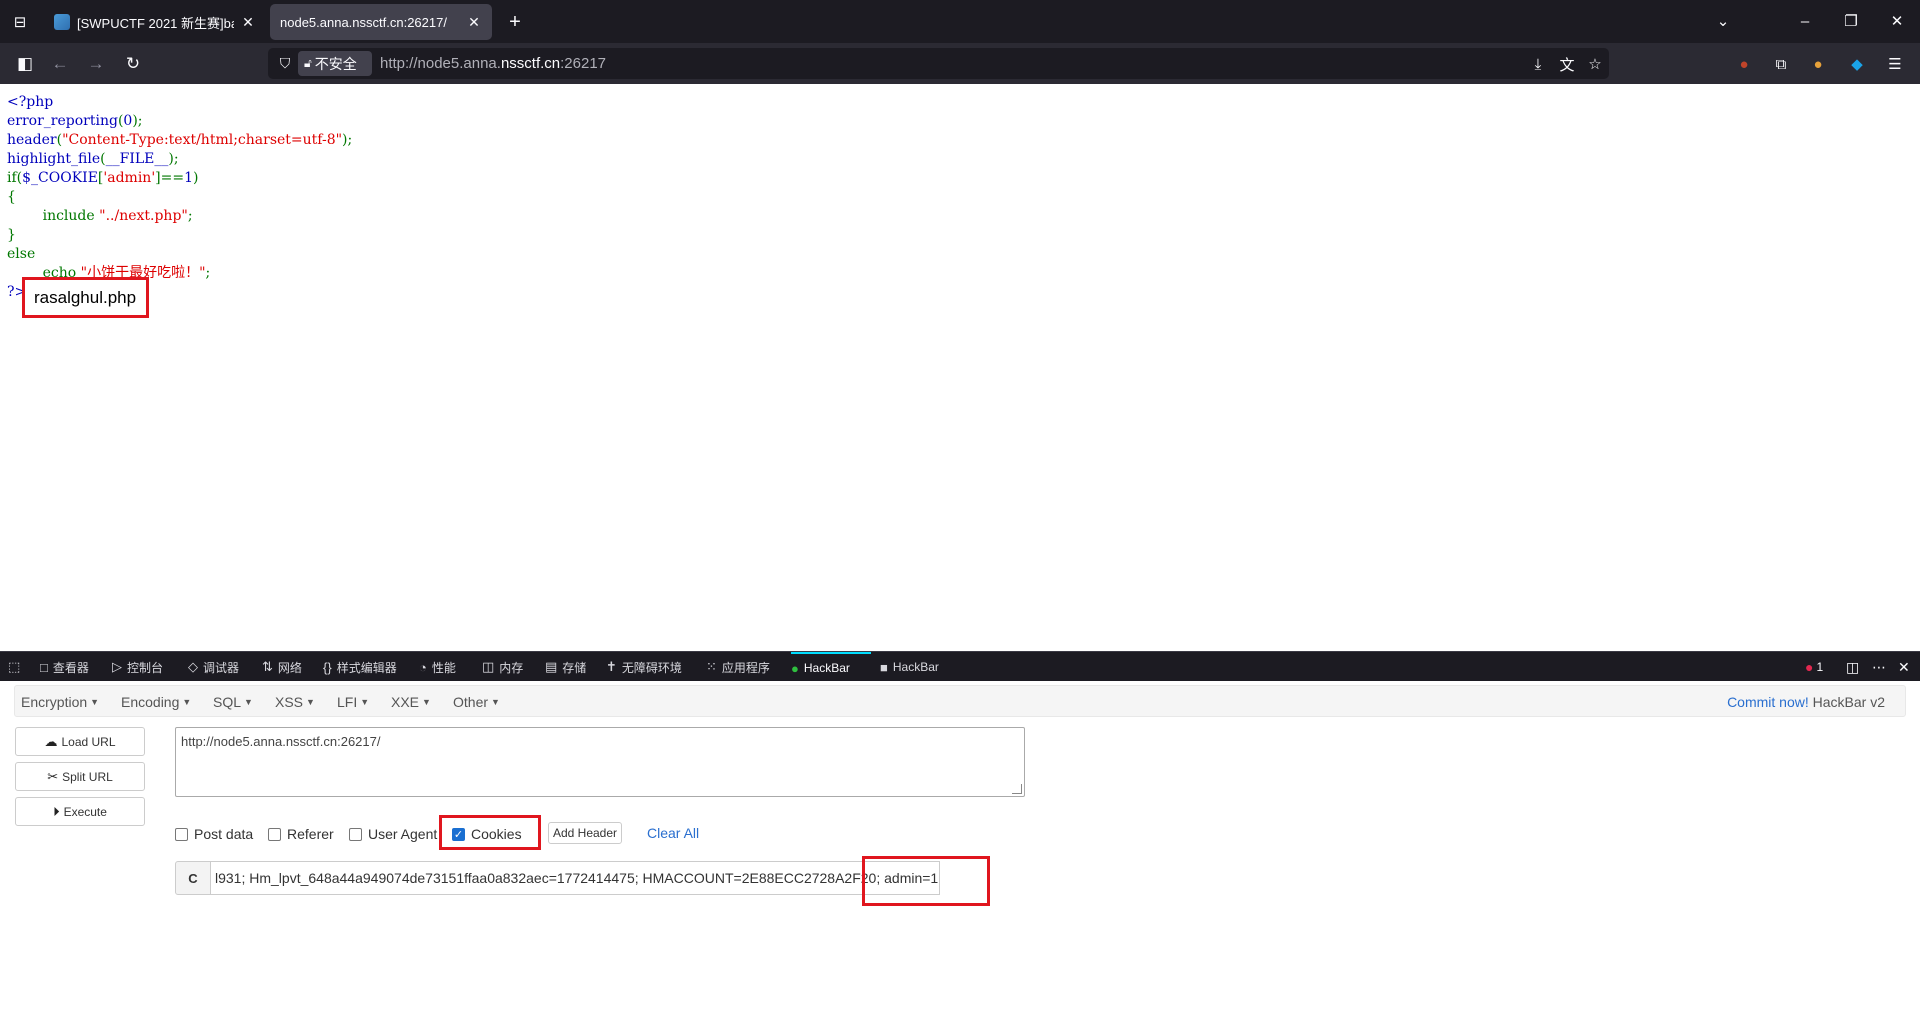  What do you see at coordinates (1857, 64) in the screenshot?
I see `cube-extension-icon: ◆` at bounding box center [1857, 64].